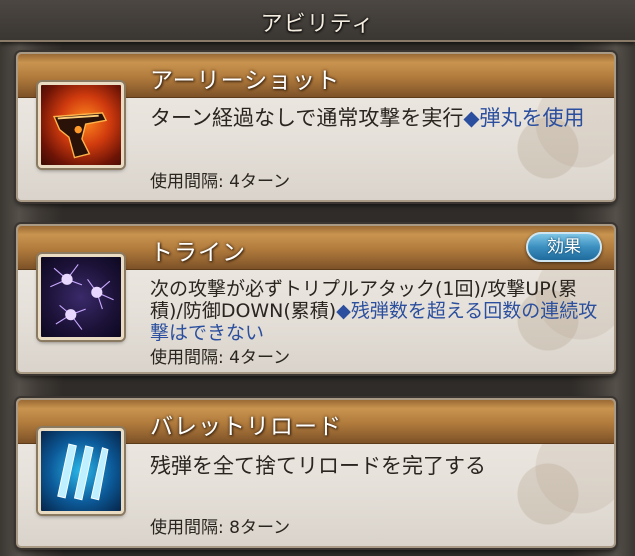 This screenshot has width=635, height=556. Describe the element at coordinates (220, 528) in the screenshot. I see `ability-cooldown: 使用間隔: 8ターン` at that location.